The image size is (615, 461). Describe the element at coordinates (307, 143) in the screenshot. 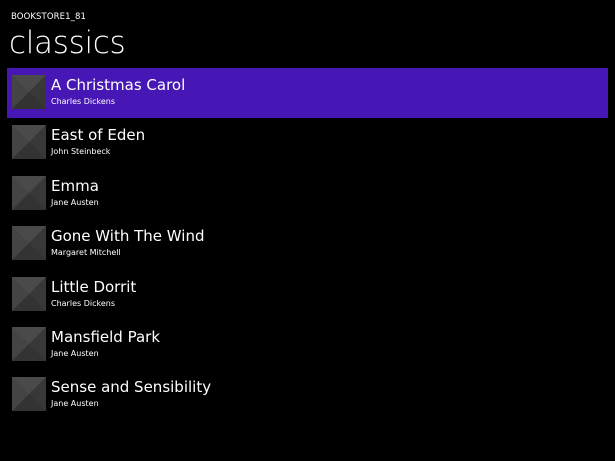

I see `book-list-item: East of Eden John Steinbeck` at that location.